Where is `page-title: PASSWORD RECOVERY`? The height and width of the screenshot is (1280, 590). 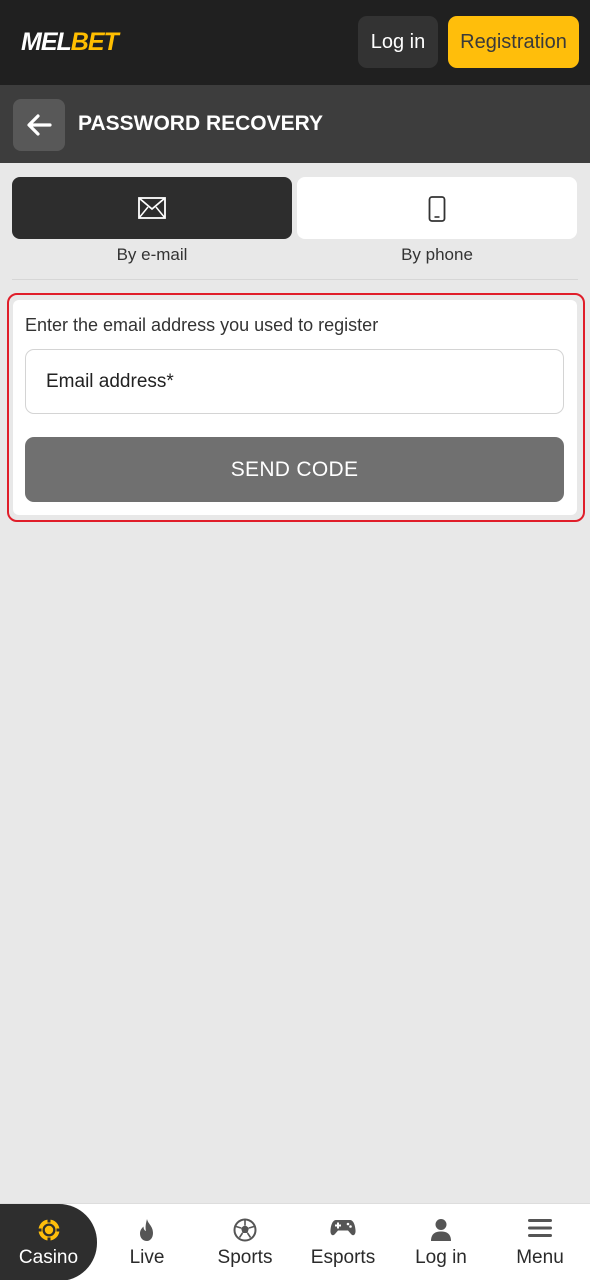 page-title: PASSWORD RECOVERY is located at coordinates (201, 123).